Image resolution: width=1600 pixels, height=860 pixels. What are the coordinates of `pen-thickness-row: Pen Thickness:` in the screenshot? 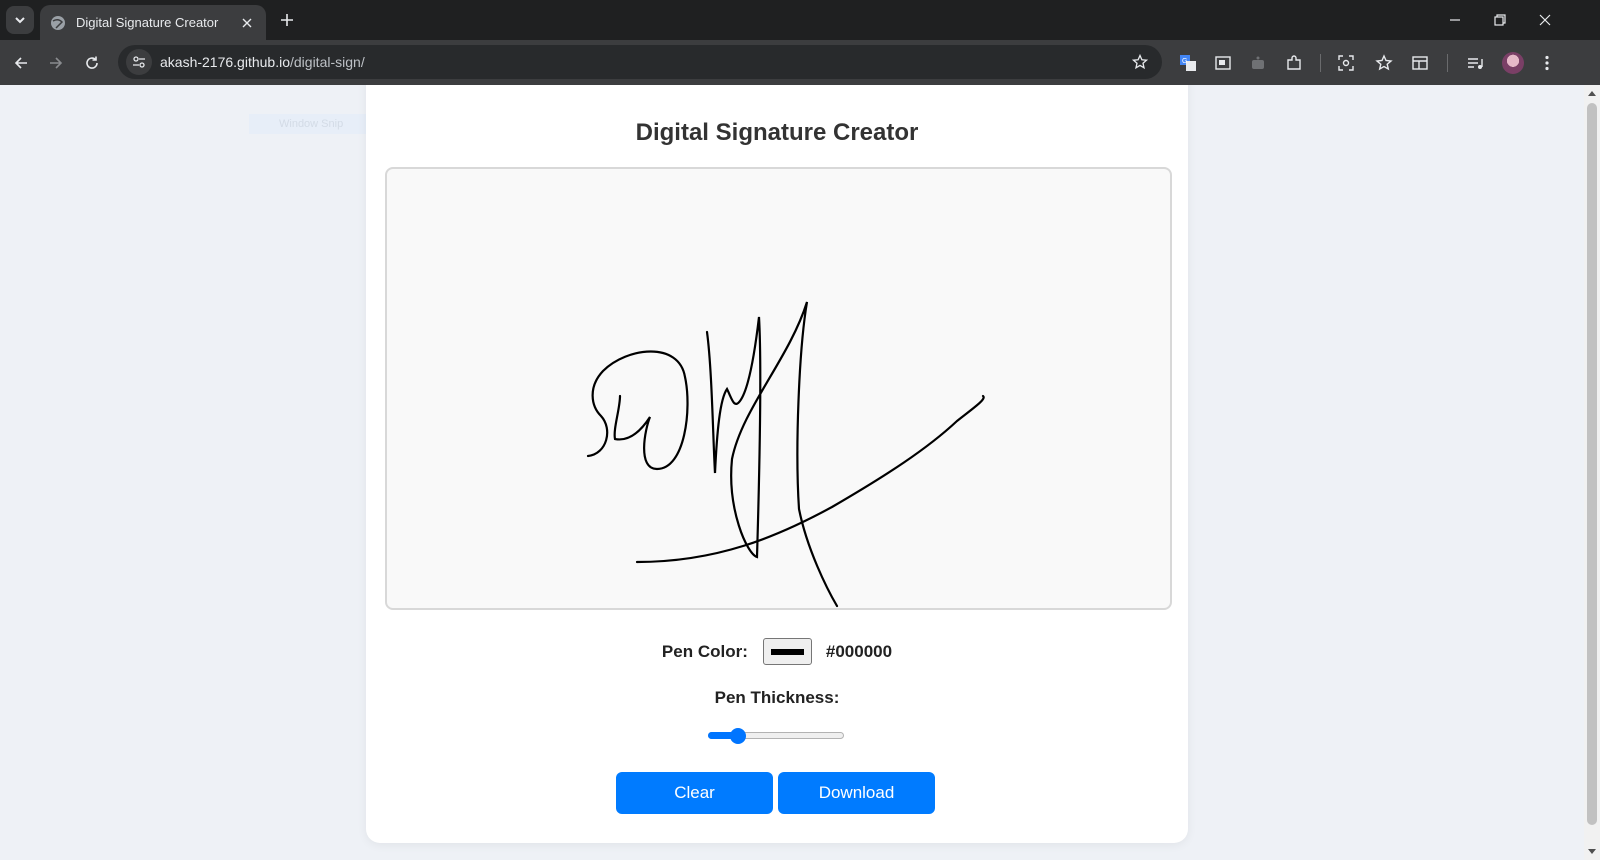 It's located at (777, 698).